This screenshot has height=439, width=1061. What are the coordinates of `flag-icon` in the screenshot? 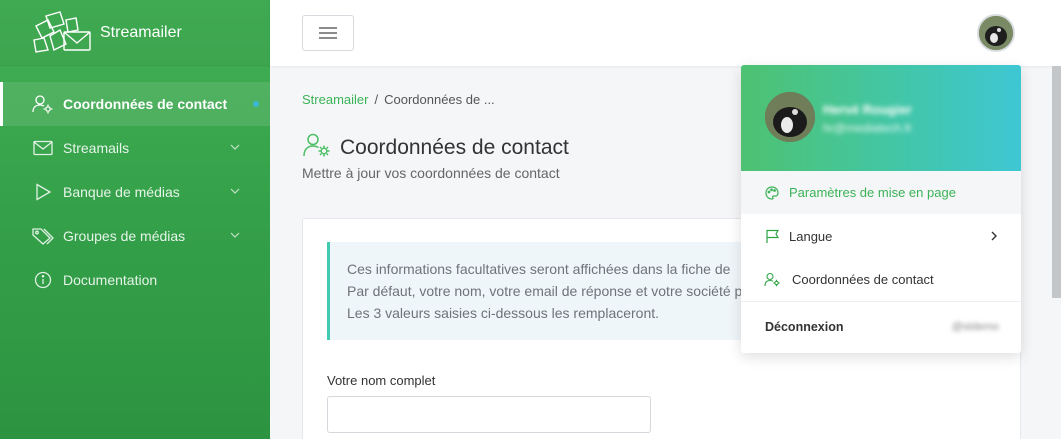 It's located at (772, 237).